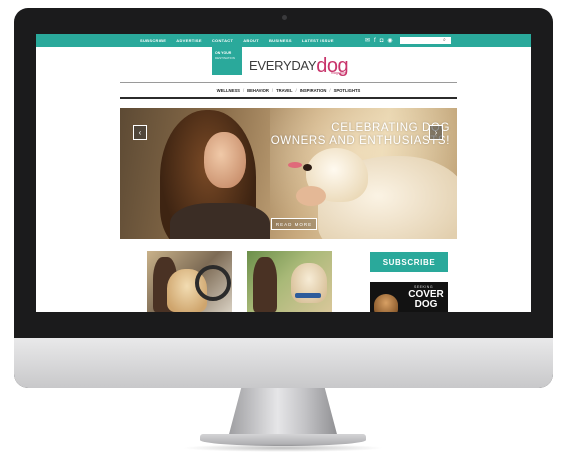 The width and height of the screenshot is (565, 461). Describe the element at coordinates (220, 221) in the screenshot. I see `hero-woman-body` at that location.